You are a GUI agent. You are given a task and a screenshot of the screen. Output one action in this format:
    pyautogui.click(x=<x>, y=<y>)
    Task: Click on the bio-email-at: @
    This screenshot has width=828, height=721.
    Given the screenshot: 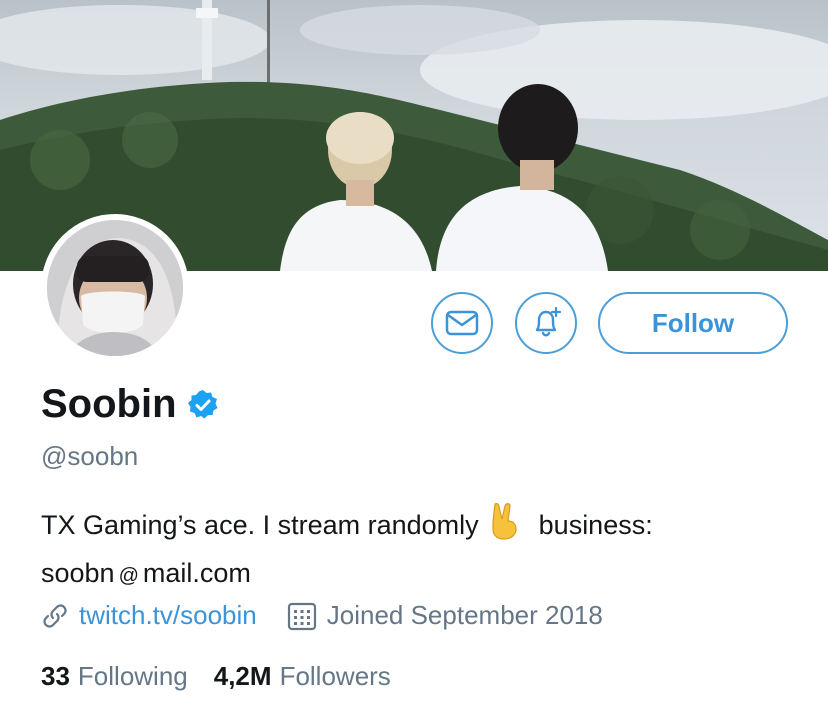 What is the action you would take?
    pyautogui.click(x=128, y=576)
    